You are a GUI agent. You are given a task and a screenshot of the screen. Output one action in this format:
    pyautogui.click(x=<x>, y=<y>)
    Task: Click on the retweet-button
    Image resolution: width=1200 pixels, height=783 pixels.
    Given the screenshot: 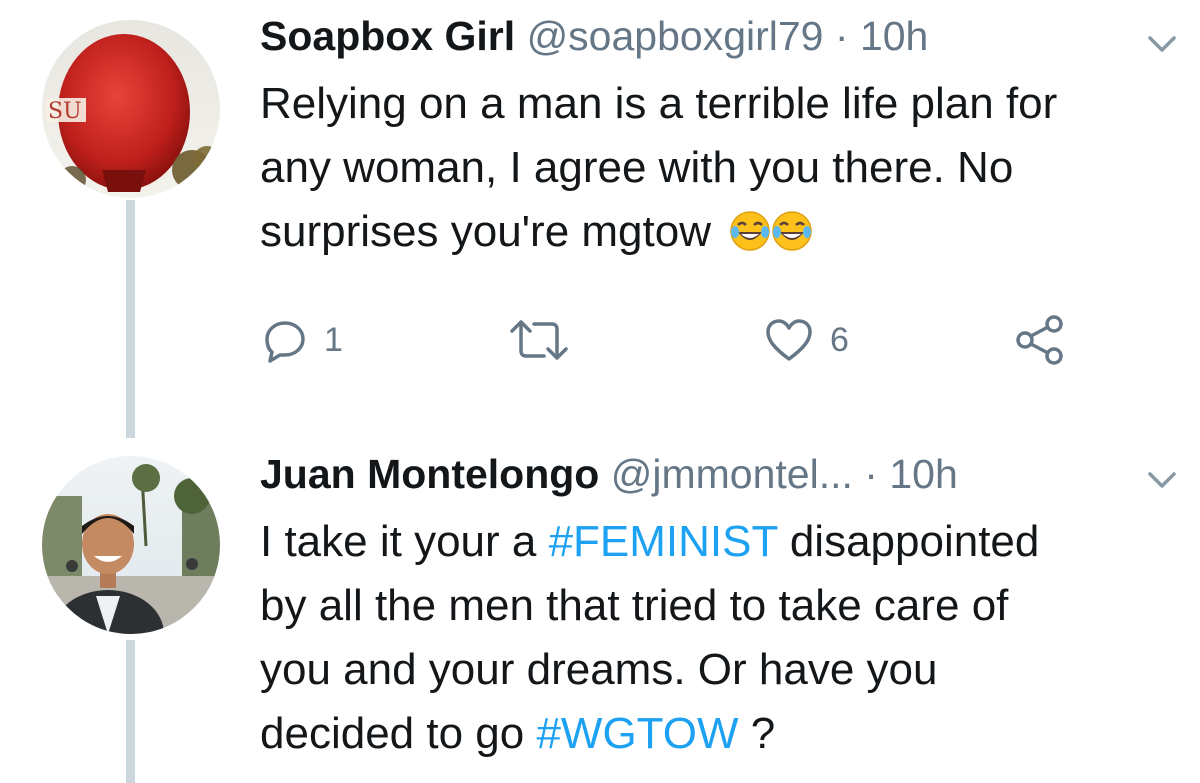 What is the action you would take?
    pyautogui.click(x=547, y=340)
    